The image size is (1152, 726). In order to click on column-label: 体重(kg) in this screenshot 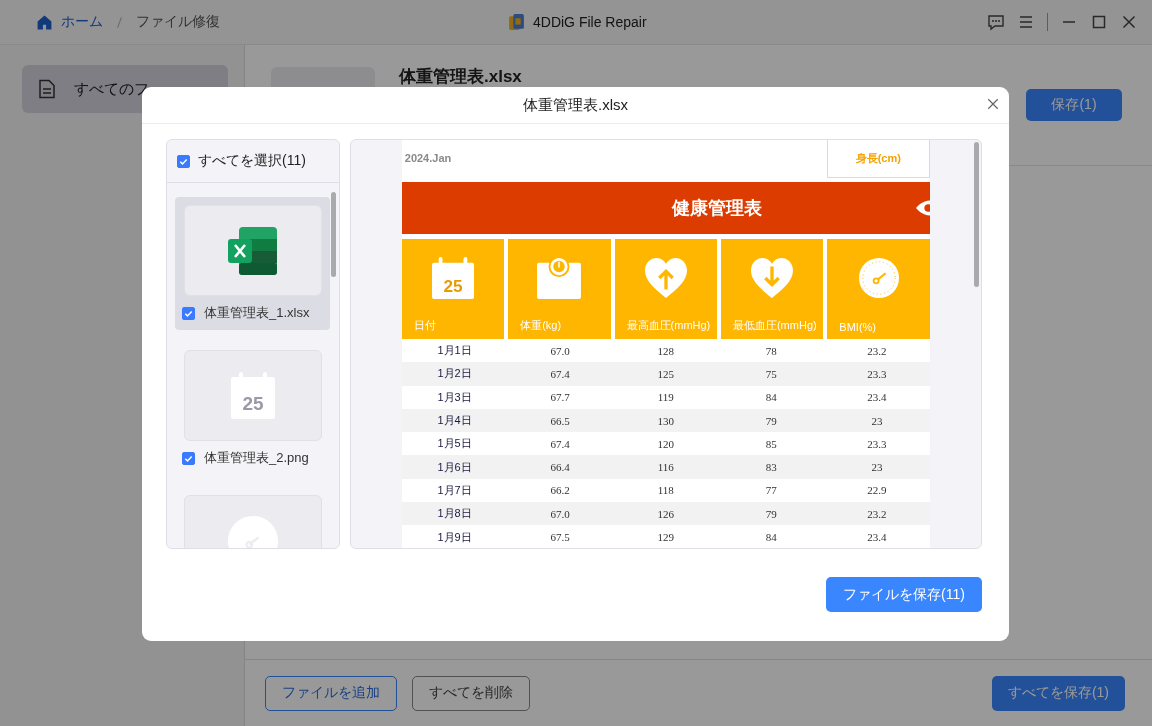, I will do `click(541, 325)`.